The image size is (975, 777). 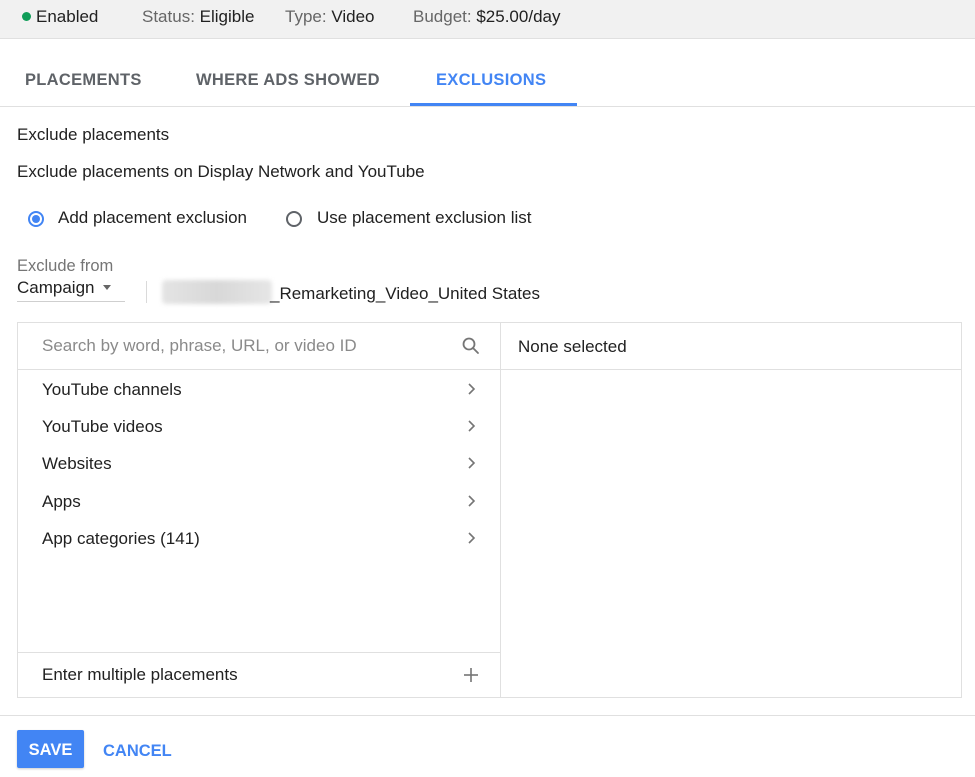 I want to click on redacted-campaign-prefix, so click(x=217, y=292).